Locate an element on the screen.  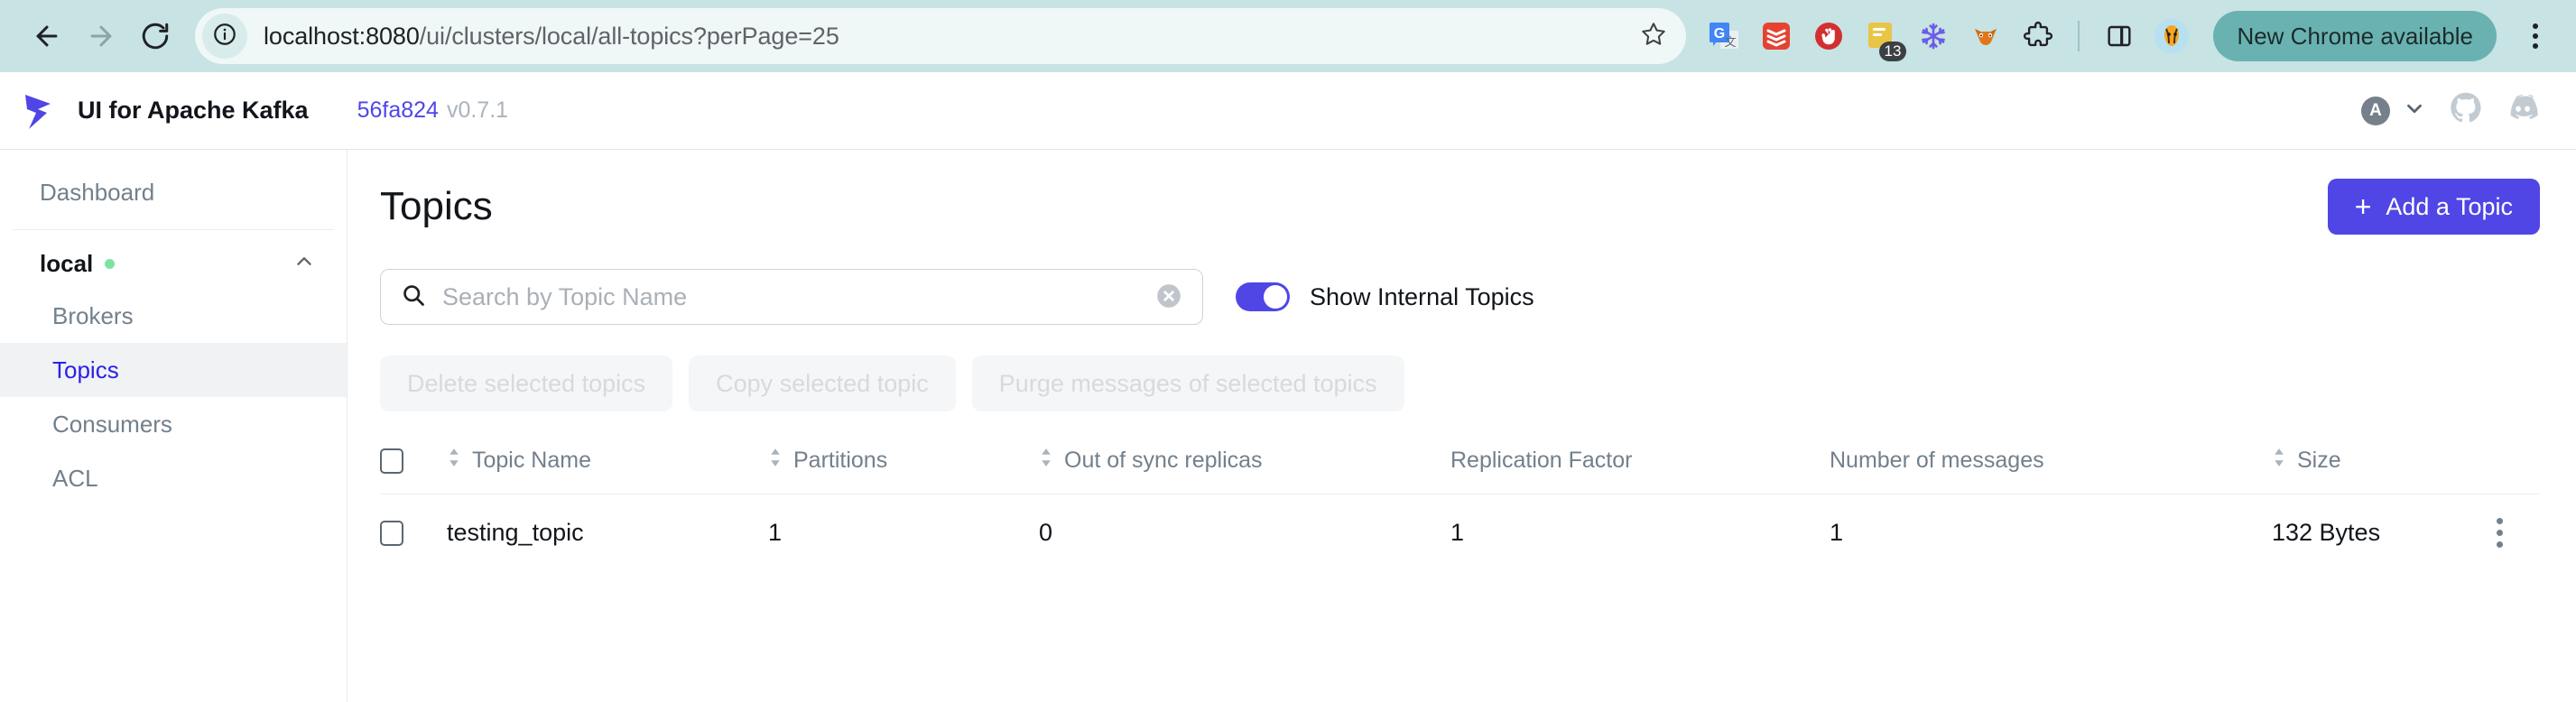
reload-button is located at coordinates (155, 36).